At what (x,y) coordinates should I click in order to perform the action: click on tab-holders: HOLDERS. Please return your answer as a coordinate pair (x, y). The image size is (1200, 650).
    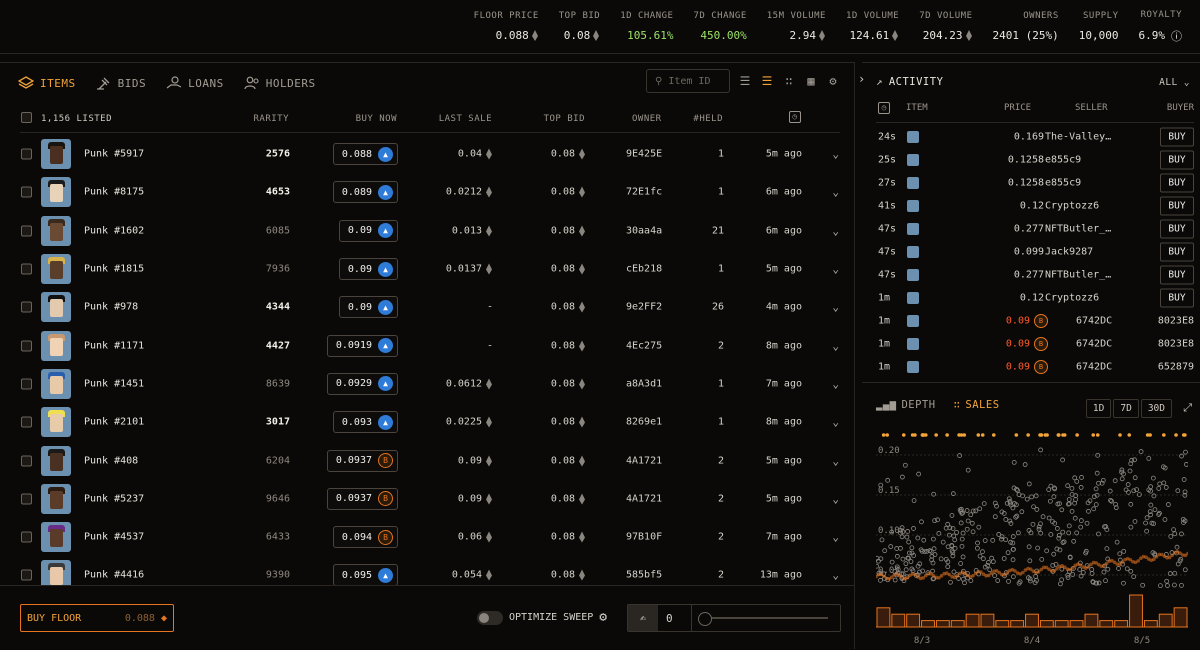
    Looking at the image, I should click on (280, 83).